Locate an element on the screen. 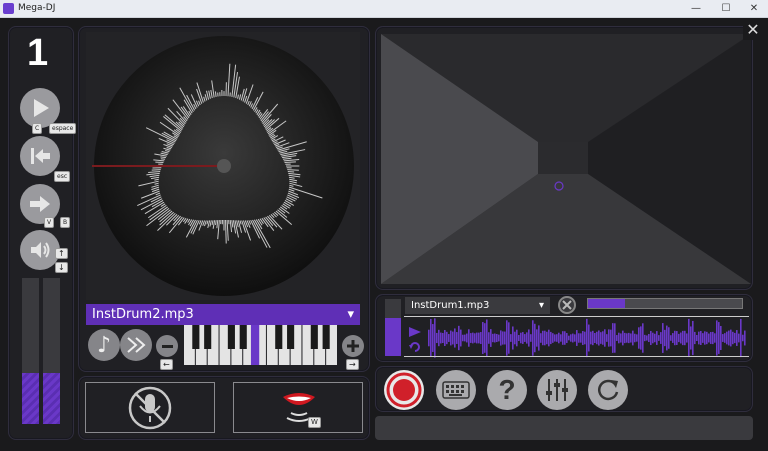 This screenshot has height=451, width=768. volume-down-key: ↓ is located at coordinates (61, 267).